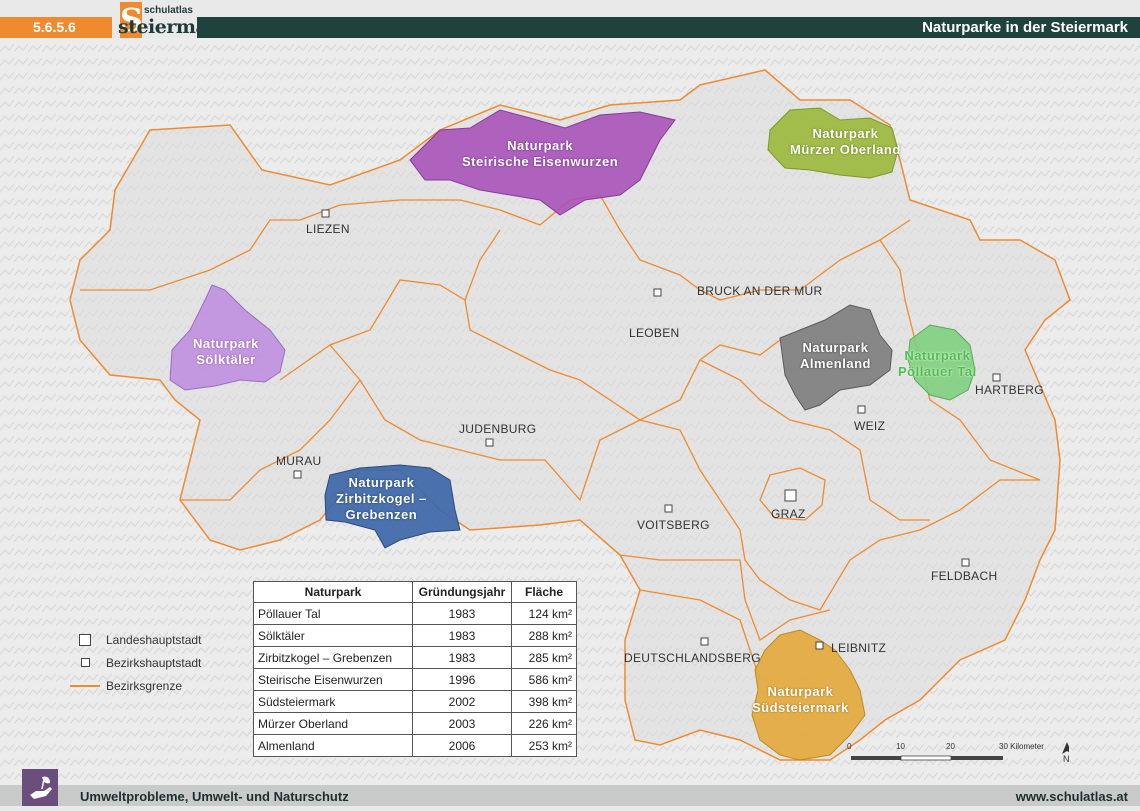  What do you see at coordinates (333, 592) in the screenshot?
I see `col-header-naturpark: Naturpark` at bounding box center [333, 592].